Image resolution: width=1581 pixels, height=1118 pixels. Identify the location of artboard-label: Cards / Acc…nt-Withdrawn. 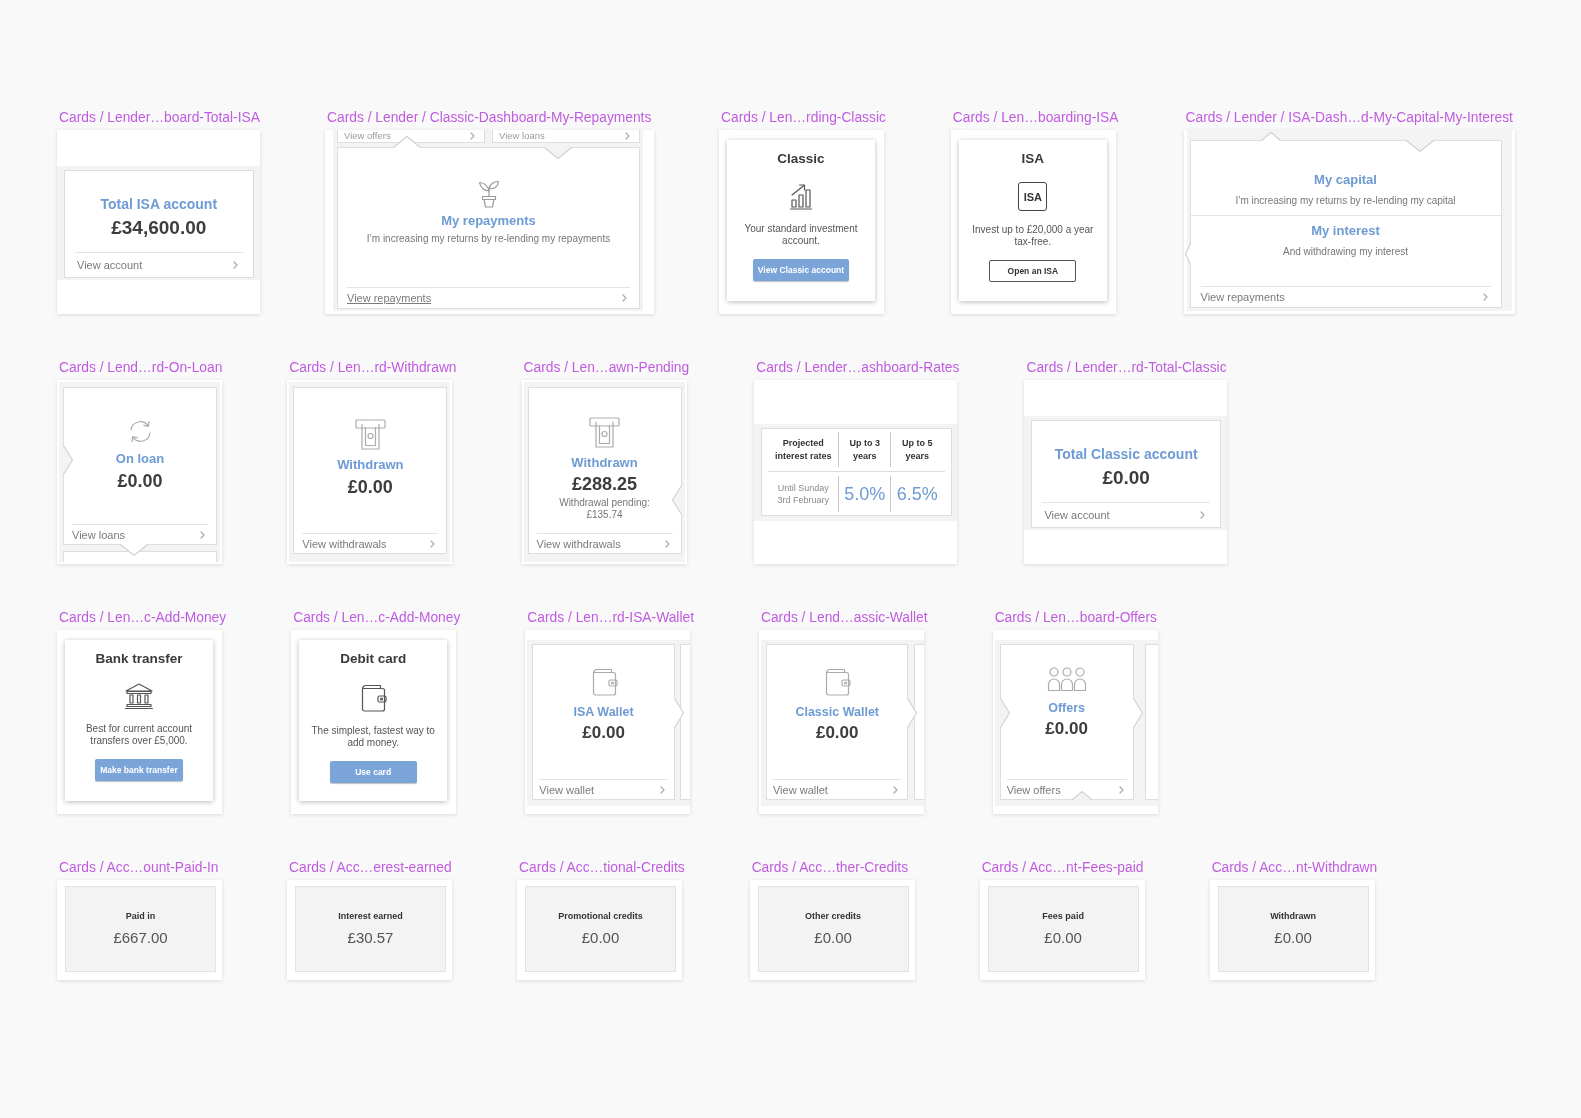
(1294, 868).